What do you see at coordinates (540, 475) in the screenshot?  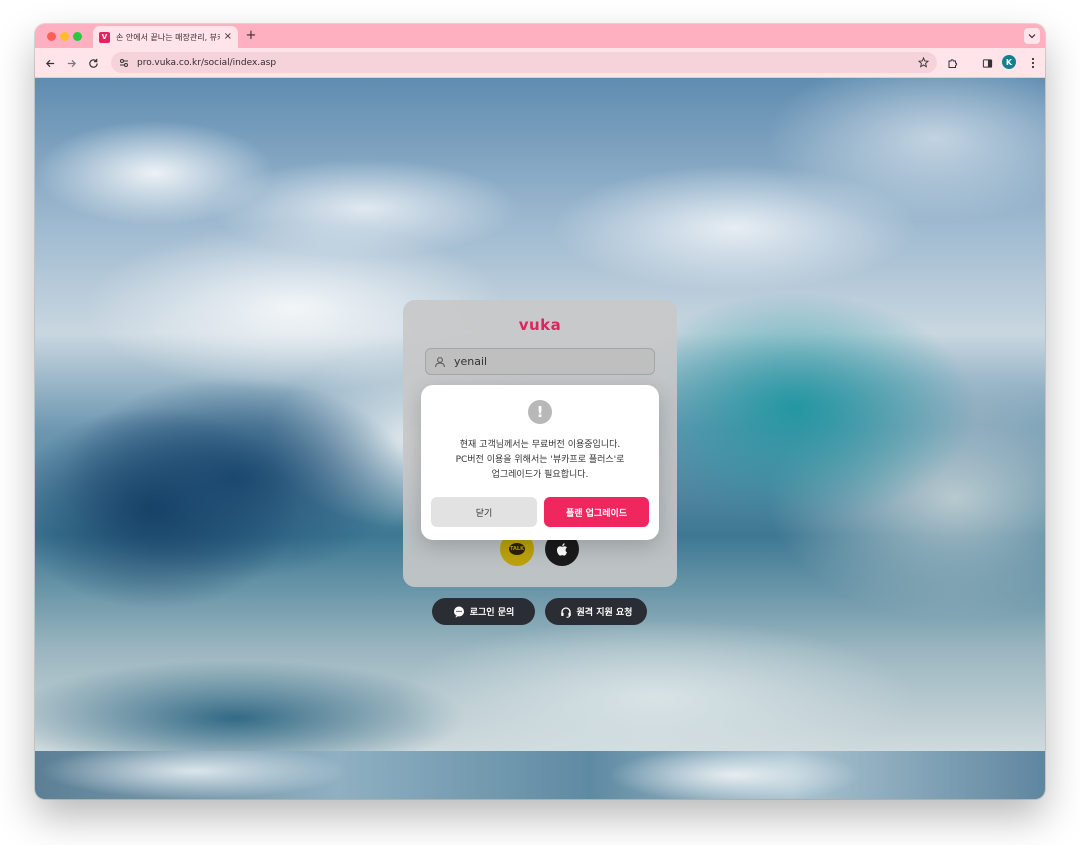 I see `dialog-message-line: 업그레이드가 필요합니다.` at bounding box center [540, 475].